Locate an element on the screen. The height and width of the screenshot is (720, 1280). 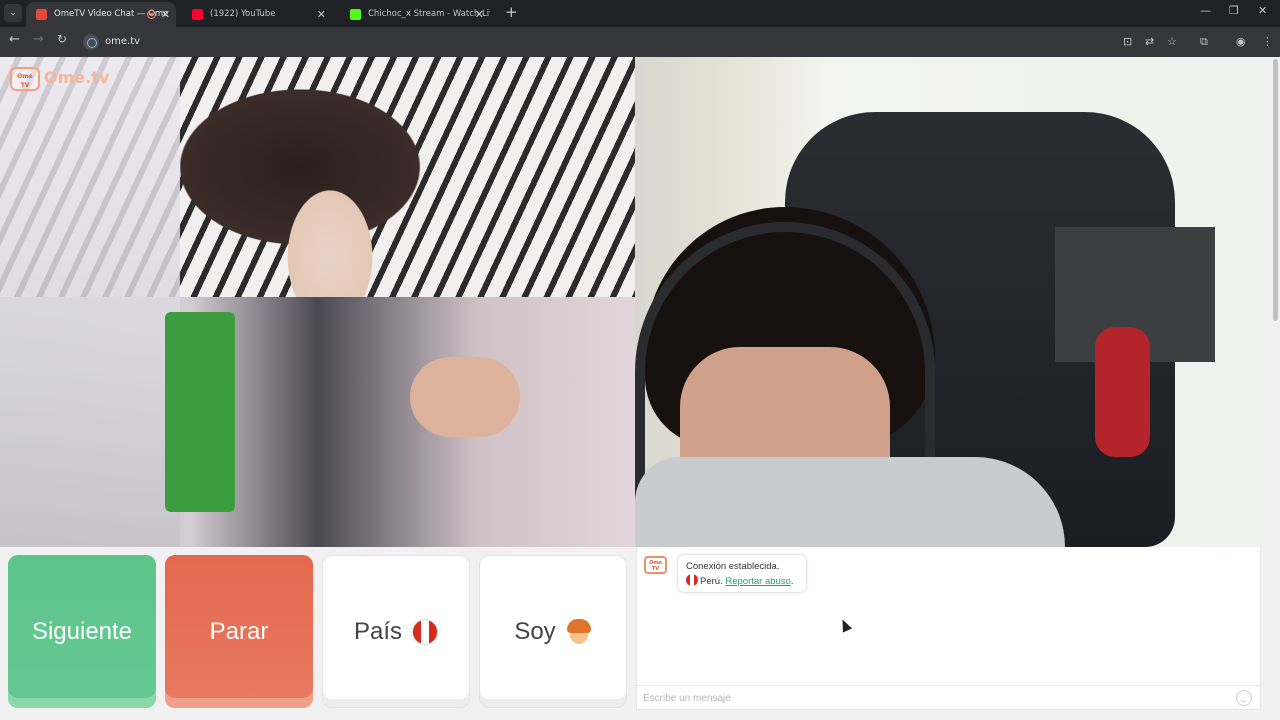
message-input is located at coordinates (933, 698).